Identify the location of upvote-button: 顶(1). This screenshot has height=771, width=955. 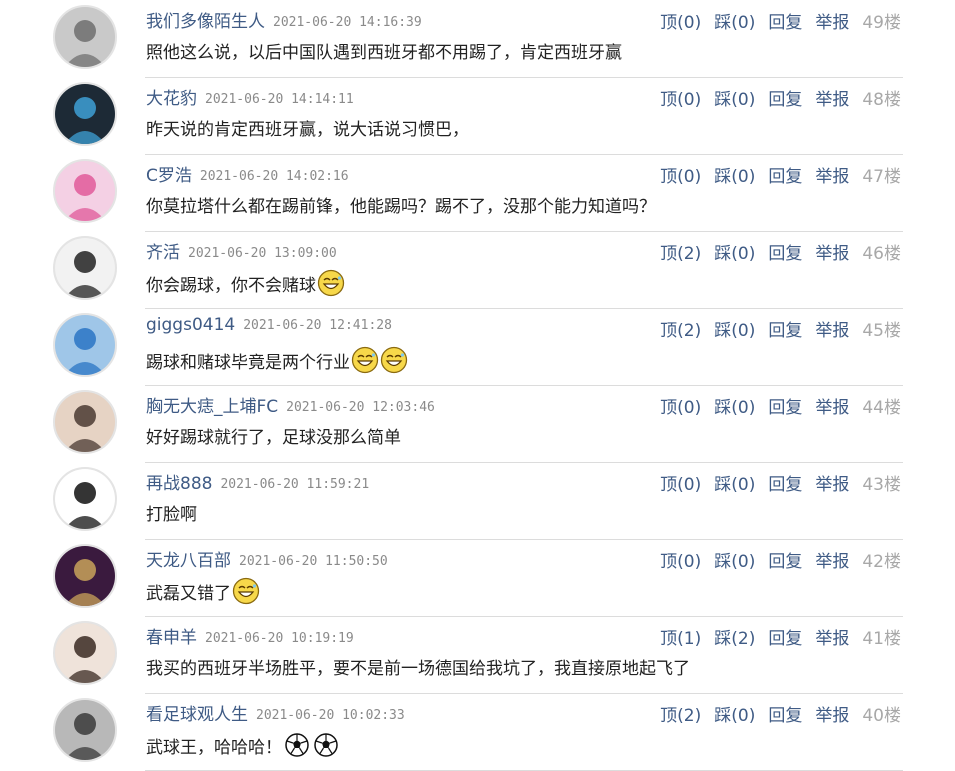
(680, 636).